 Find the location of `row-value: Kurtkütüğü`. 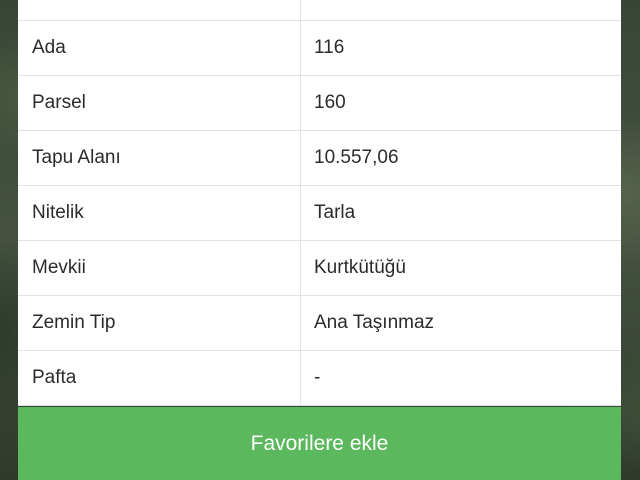

row-value: Kurtkütüğü is located at coordinates (360, 267).